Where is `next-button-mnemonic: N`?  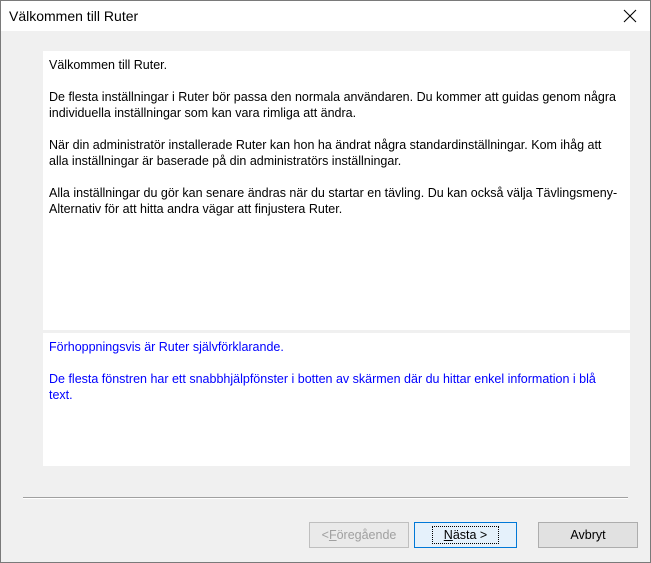 next-button-mnemonic: N is located at coordinates (448, 535).